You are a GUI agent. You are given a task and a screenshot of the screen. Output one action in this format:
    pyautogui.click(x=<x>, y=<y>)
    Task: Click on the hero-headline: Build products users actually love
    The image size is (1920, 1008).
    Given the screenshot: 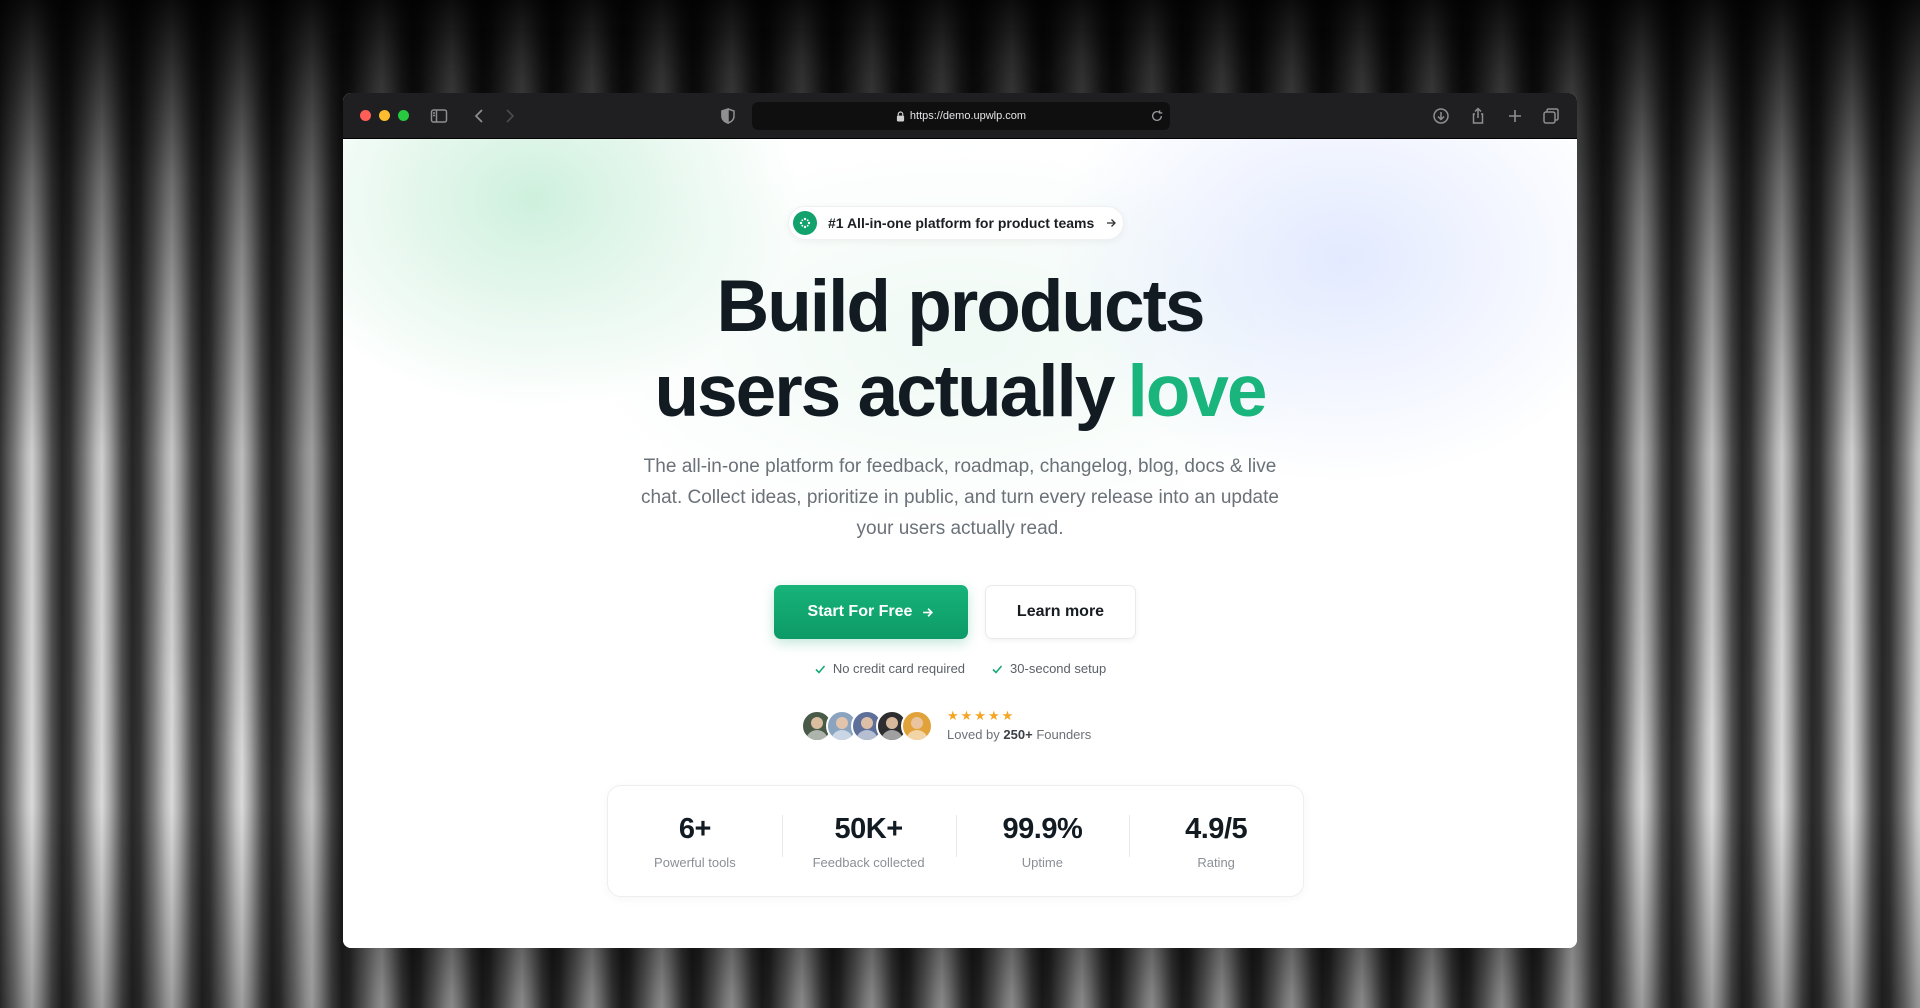 What is the action you would take?
    pyautogui.click(x=960, y=349)
    